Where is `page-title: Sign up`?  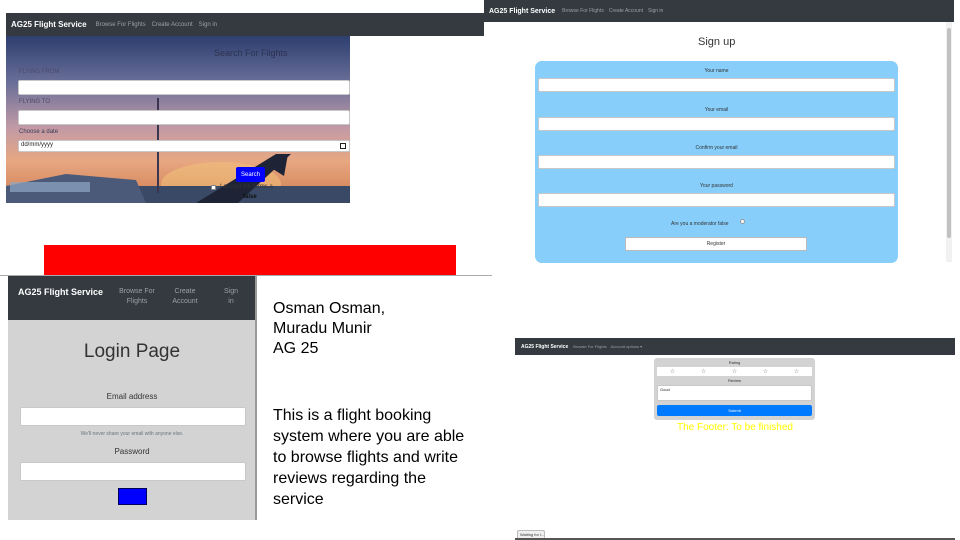 page-title: Sign up is located at coordinates (717, 42).